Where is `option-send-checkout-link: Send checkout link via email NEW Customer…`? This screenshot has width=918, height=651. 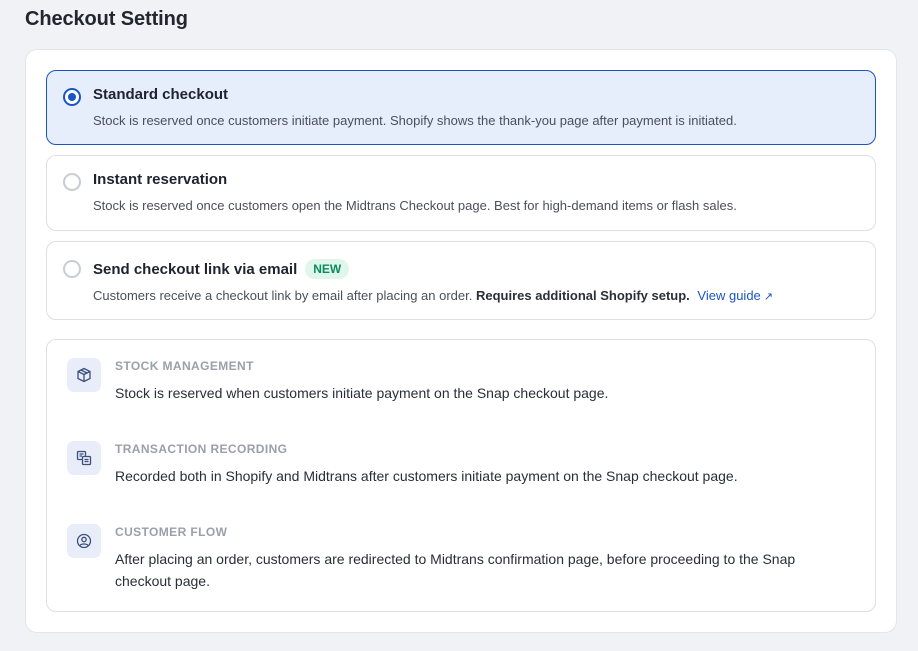
option-send-checkout-link: Send checkout link via email NEW Customer… is located at coordinates (461, 280).